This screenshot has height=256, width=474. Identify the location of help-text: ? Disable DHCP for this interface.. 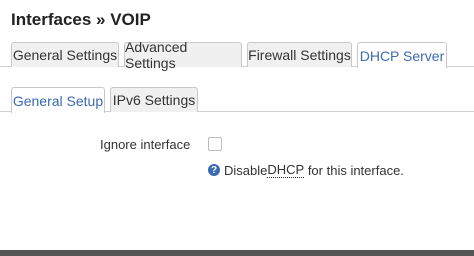
(306, 170).